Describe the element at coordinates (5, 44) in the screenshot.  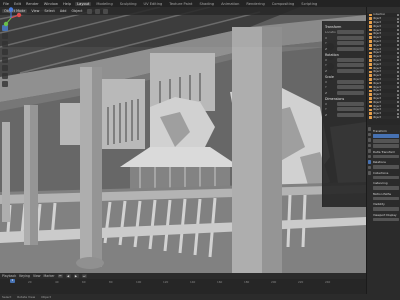
I see `move-tool-icon` at that location.